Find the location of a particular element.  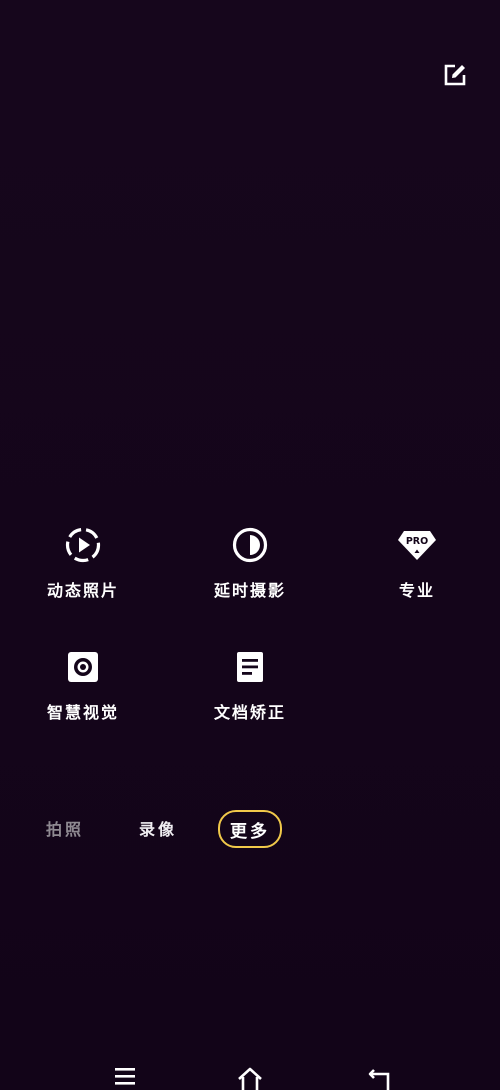

mode-timelapse: 延时摄影 is located at coordinates (250, 575).